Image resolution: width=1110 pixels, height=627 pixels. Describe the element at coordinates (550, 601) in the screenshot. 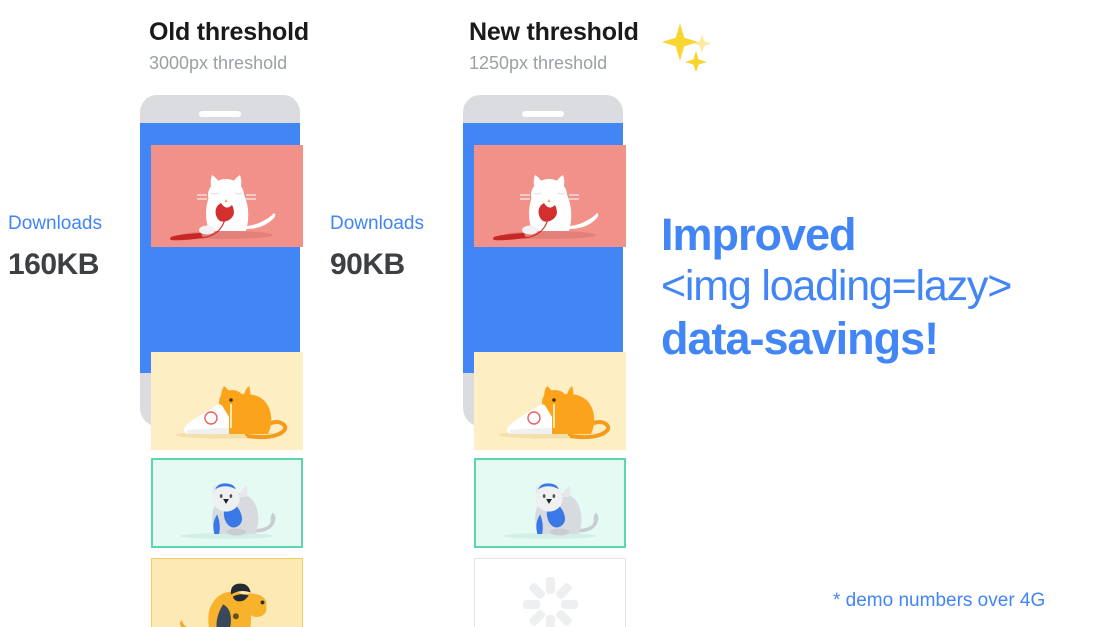

I see `loading-spinner-icon` at that location.